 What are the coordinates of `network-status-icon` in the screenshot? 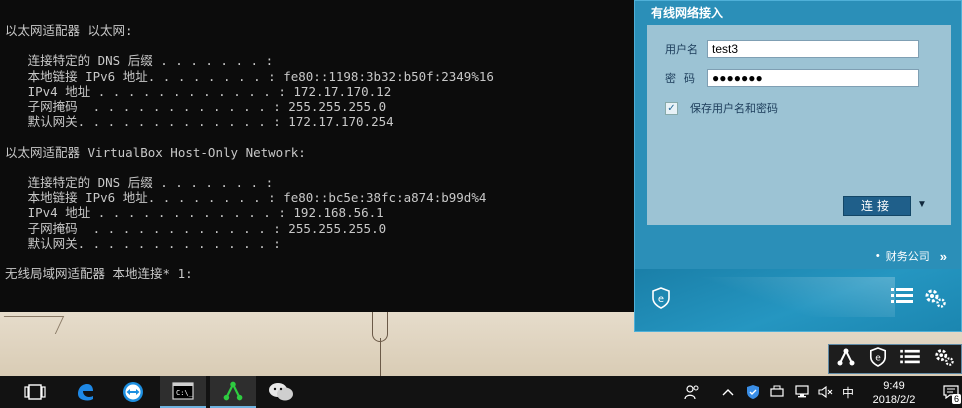 It's located at (802, 392).